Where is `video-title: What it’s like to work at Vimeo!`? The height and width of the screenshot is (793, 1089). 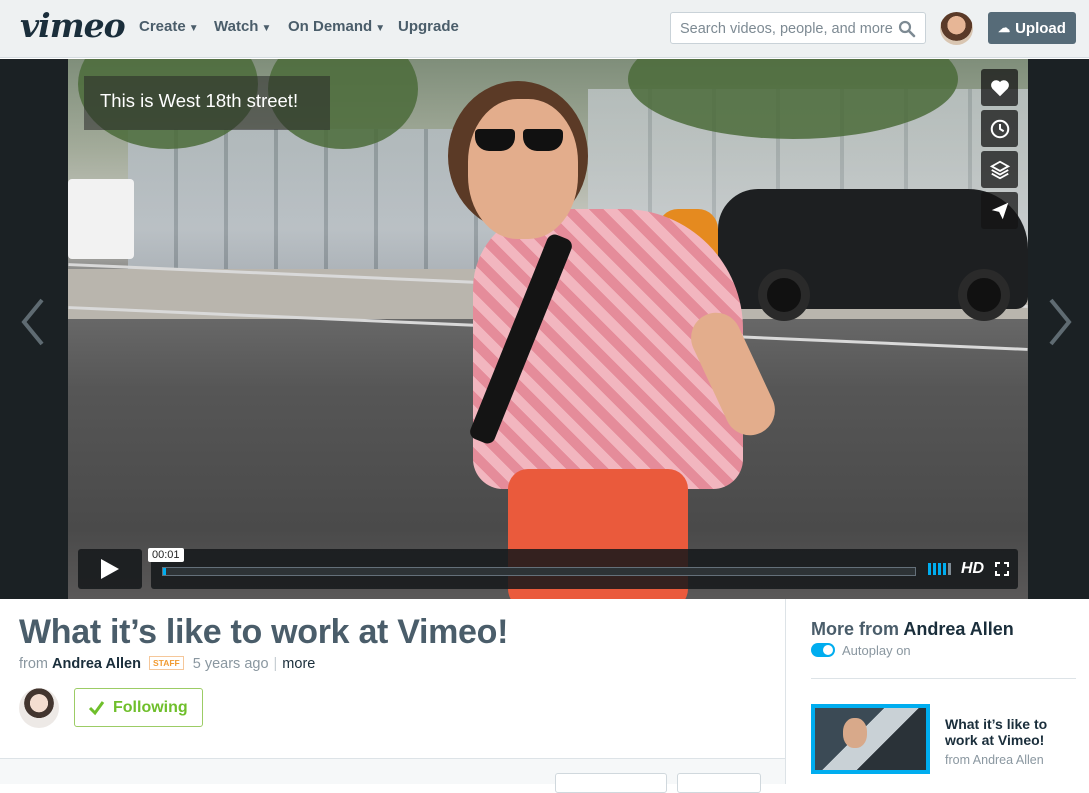 video-title: What it’s like to work at Vimeo! is located at coordinates (264, 632).